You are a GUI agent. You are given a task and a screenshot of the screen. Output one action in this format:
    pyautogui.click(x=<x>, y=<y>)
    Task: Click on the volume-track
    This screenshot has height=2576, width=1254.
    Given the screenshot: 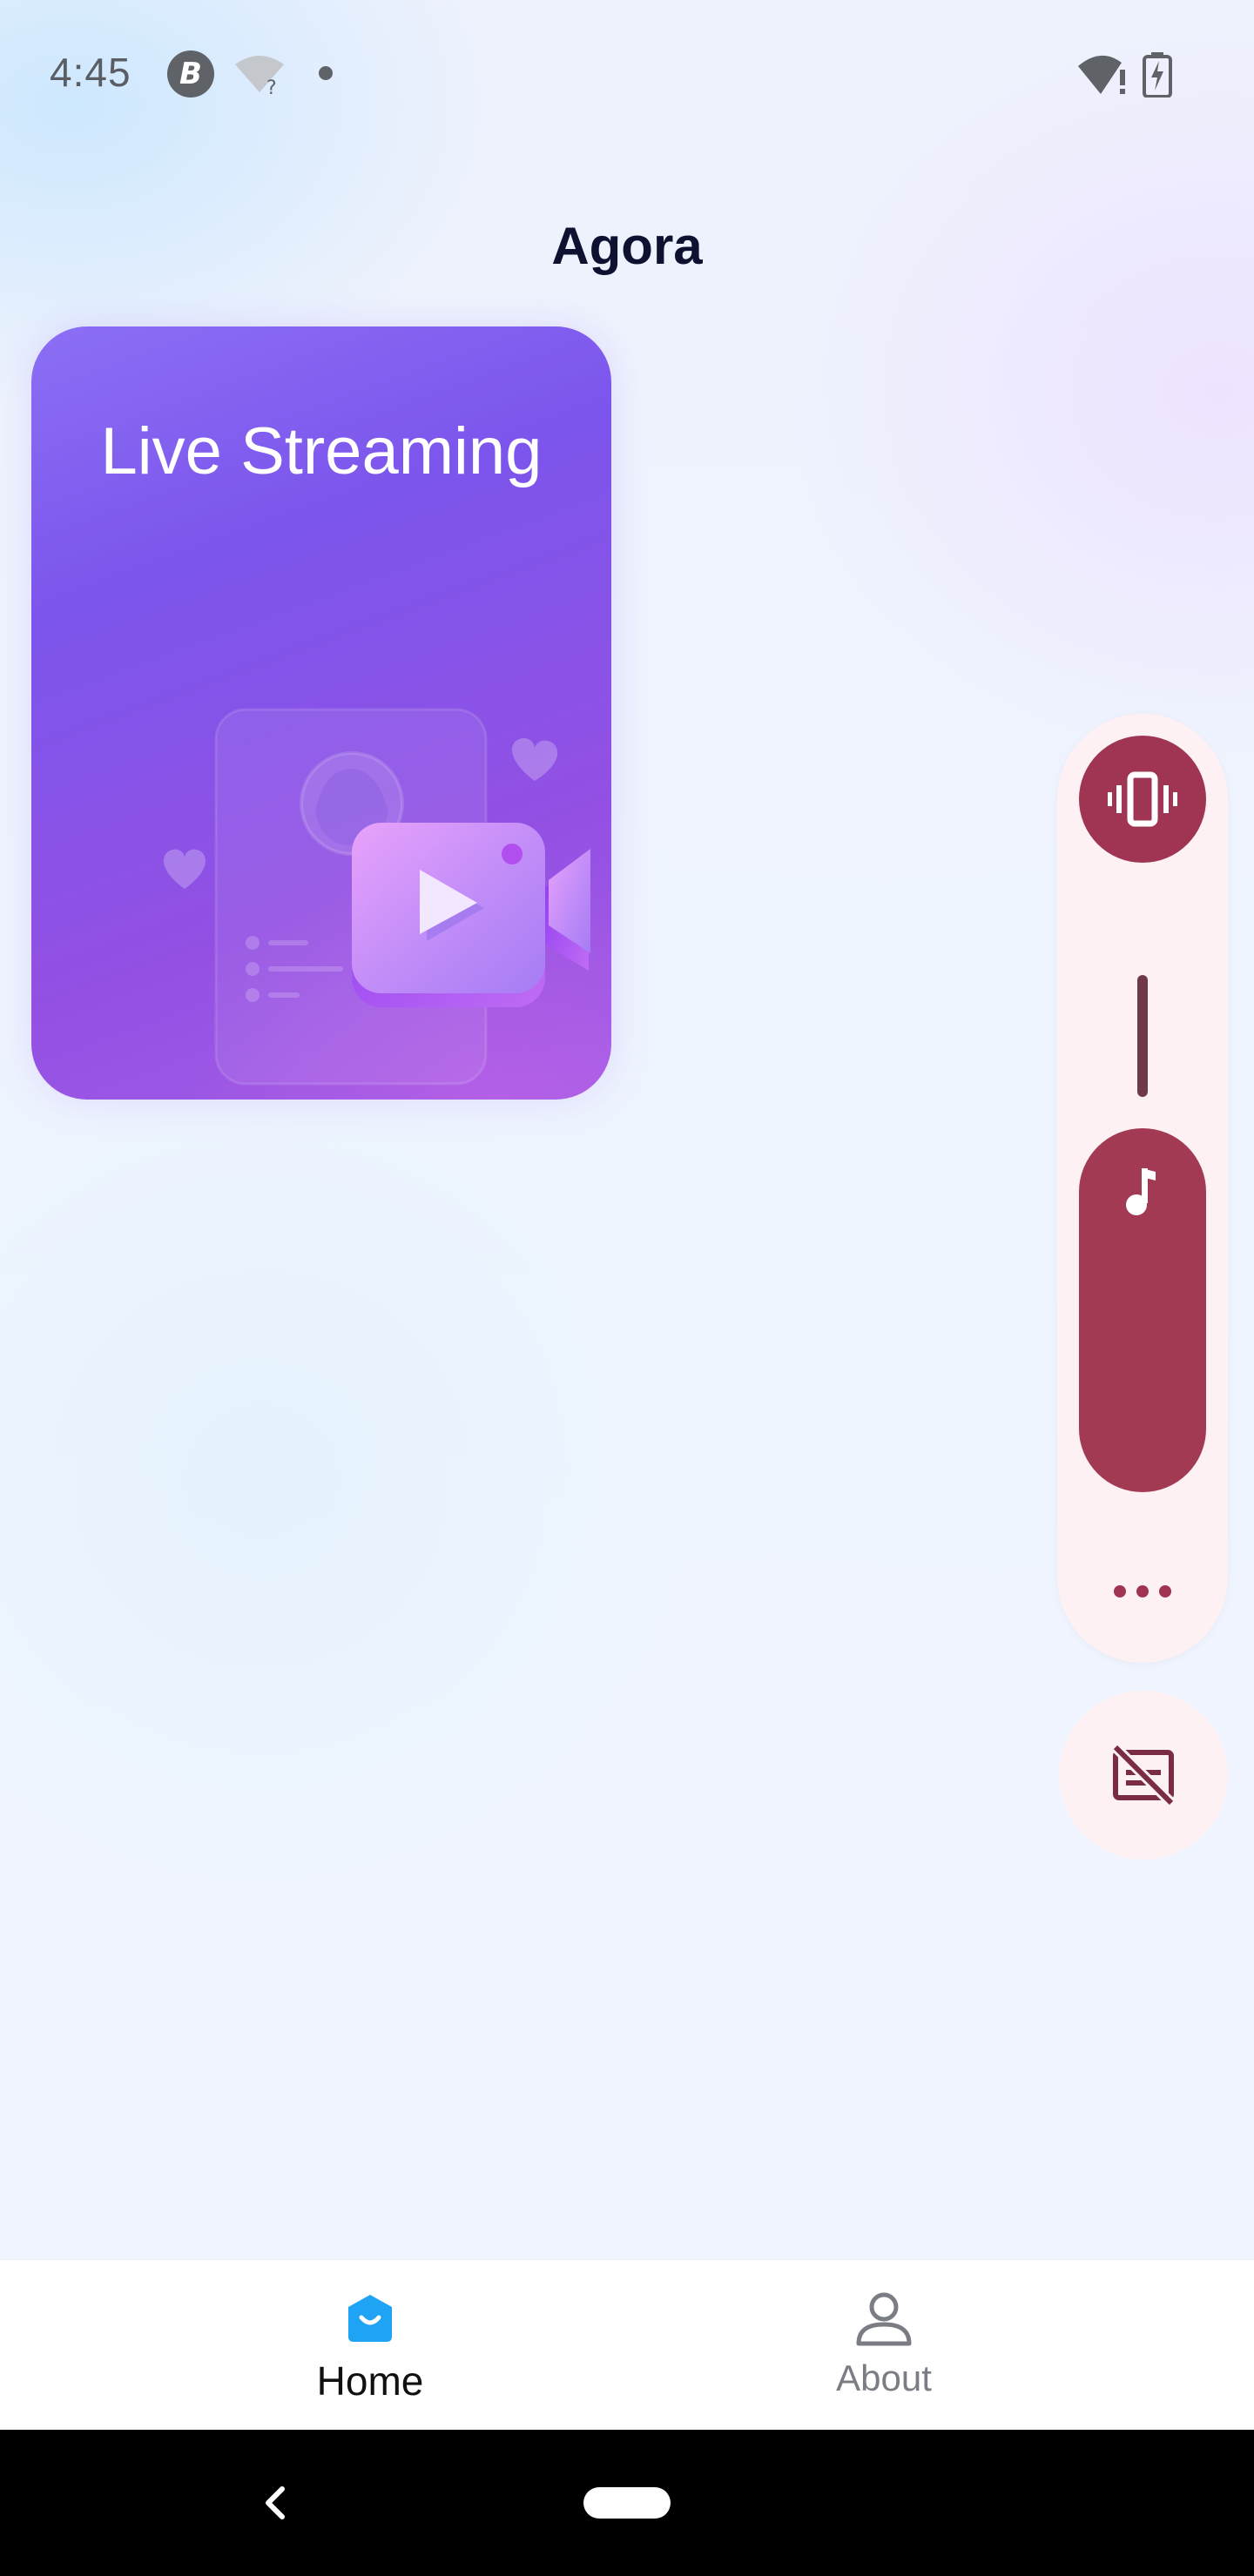 What is the action you would take?
    pyautogui.click(x=1142, y=1036)
    